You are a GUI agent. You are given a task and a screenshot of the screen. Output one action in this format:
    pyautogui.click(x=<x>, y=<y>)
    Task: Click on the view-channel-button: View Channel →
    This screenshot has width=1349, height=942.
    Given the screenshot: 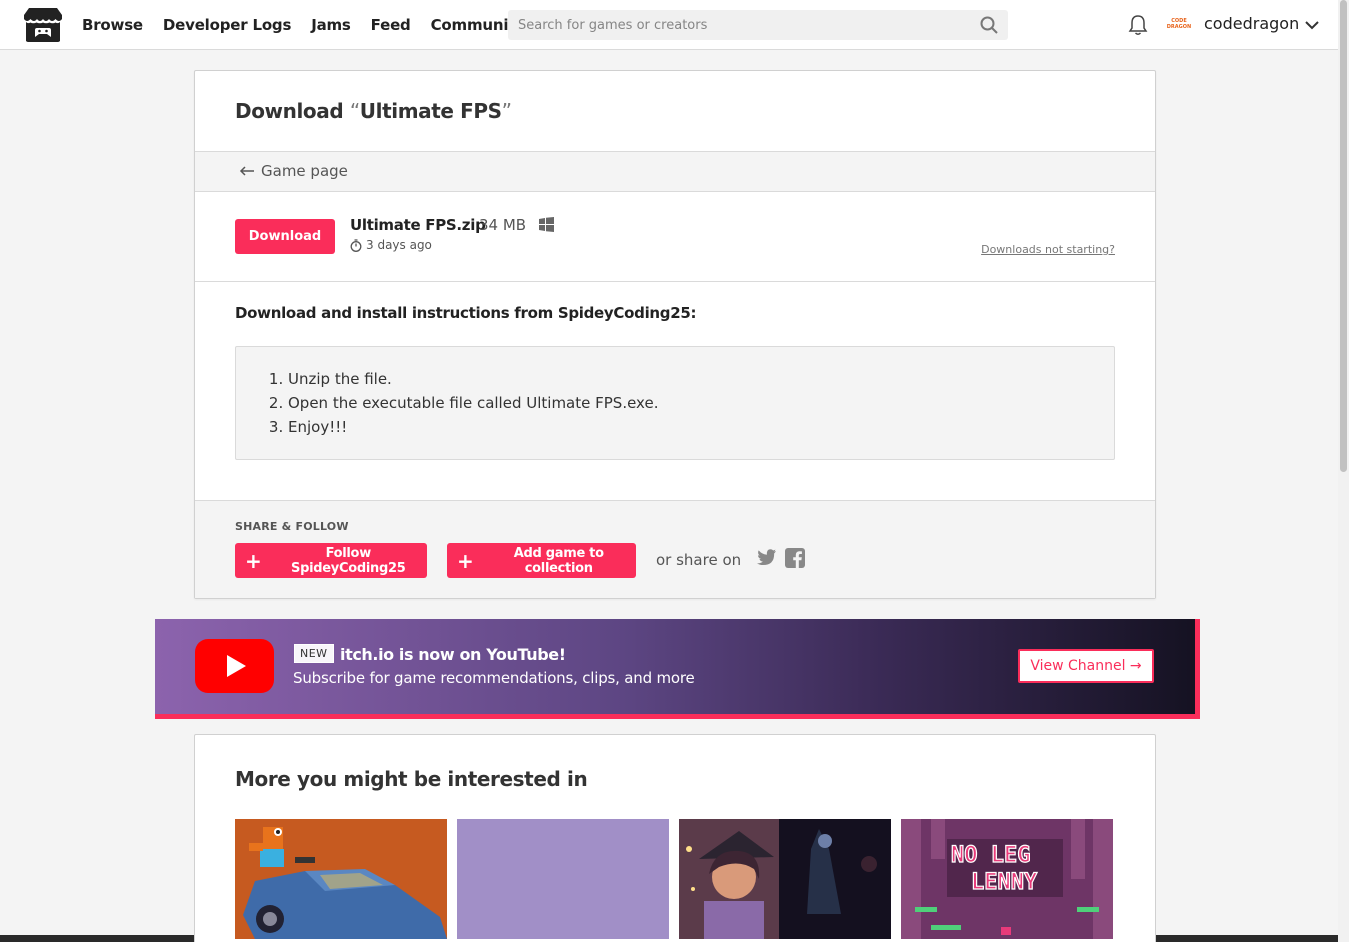 What is the action you would take?
    pyautogui.click(x=1086, y=666)
    